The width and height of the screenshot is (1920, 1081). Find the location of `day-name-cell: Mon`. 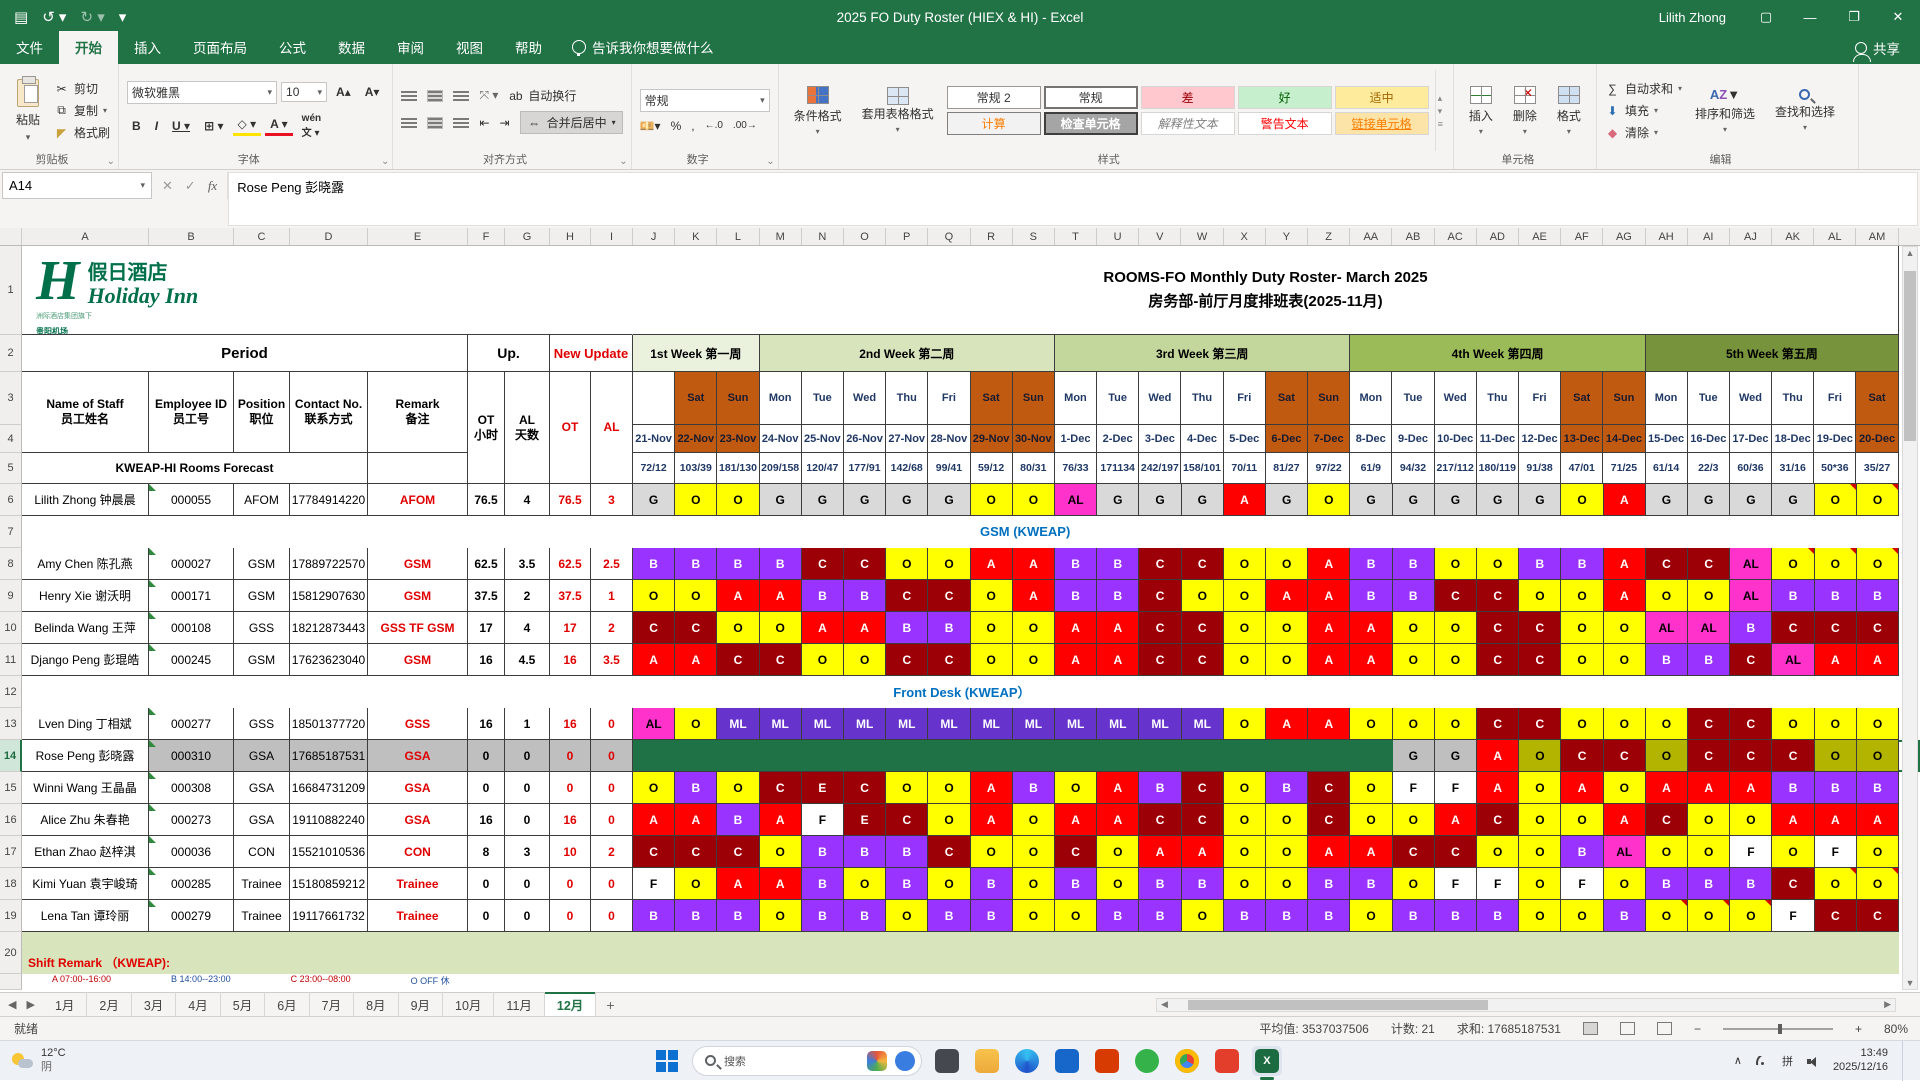

day-name-cell: Mon is located at coordinates (1371, 398).